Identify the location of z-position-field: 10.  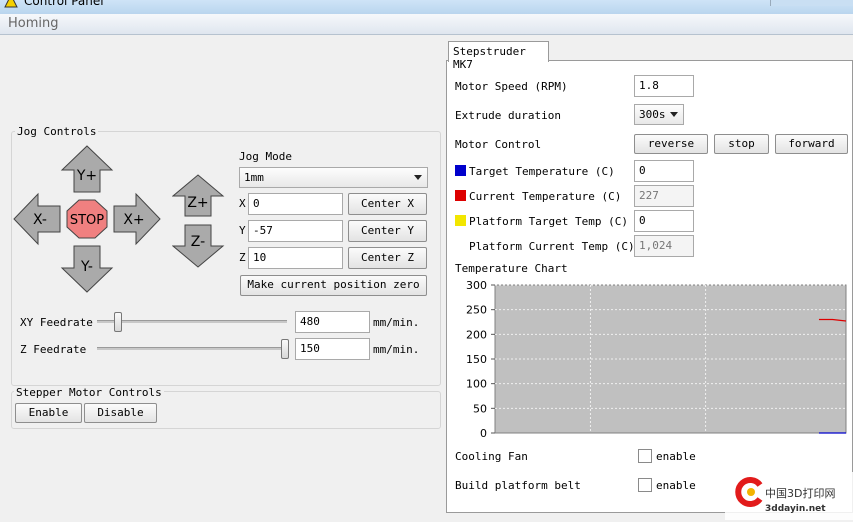
(295, 258).